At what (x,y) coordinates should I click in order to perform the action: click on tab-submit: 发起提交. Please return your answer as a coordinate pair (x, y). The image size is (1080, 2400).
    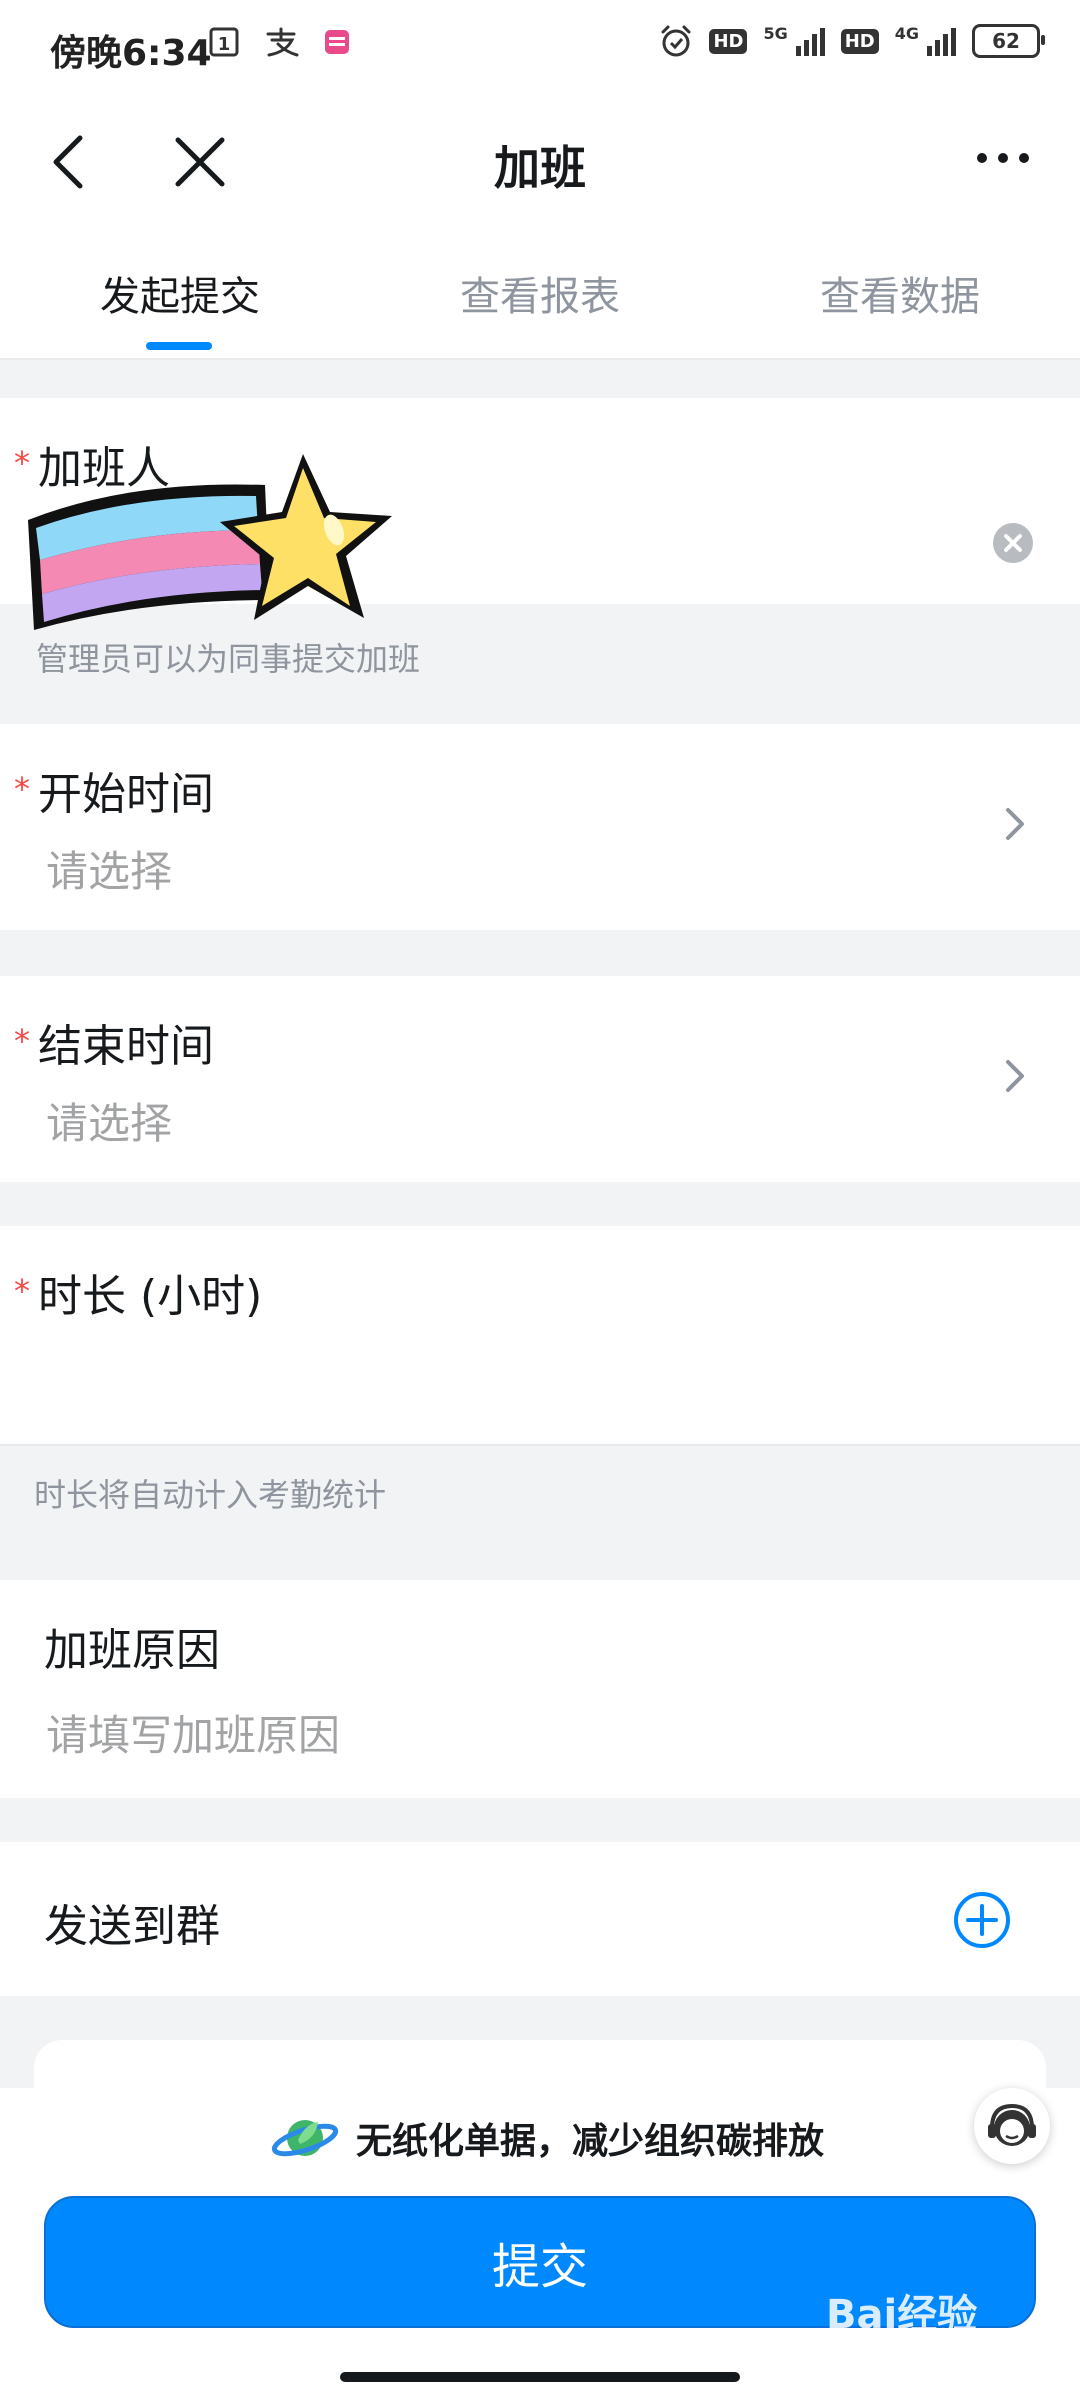
    Looking at the image, I should click on (180, 293).